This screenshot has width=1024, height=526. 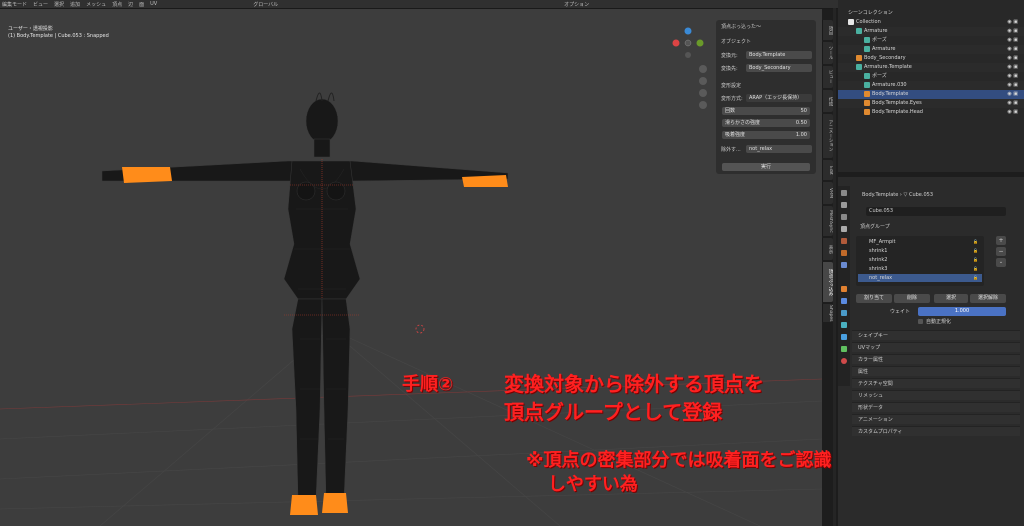 I want to click on particles-tab-icon, so click(x=844, y=313).